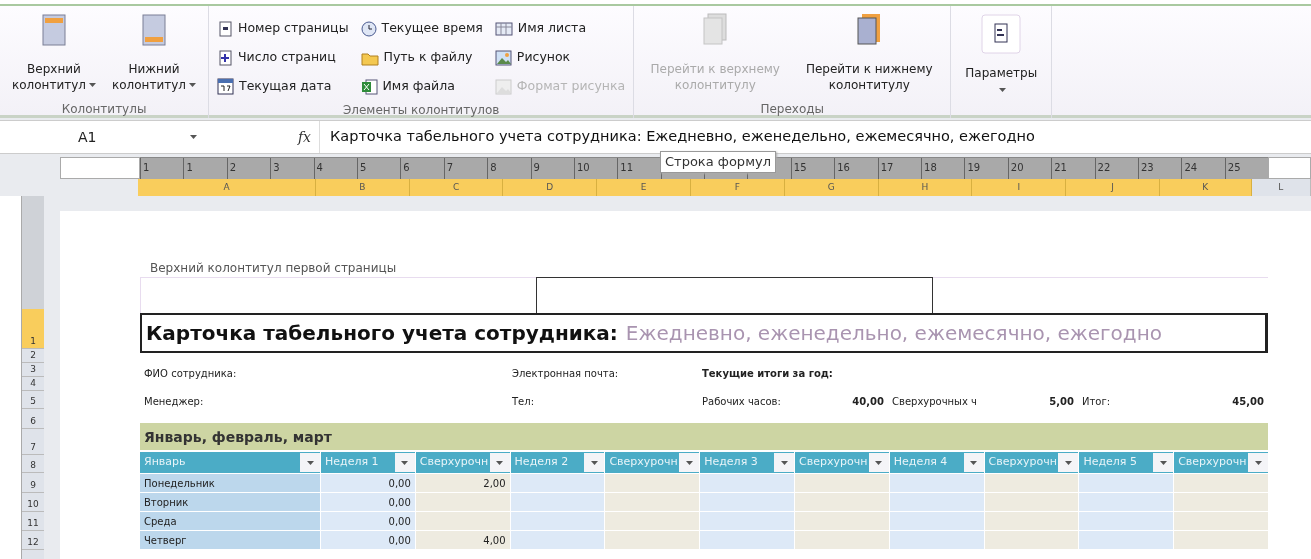  I want to click on row-header: 4, so click(33, 384).